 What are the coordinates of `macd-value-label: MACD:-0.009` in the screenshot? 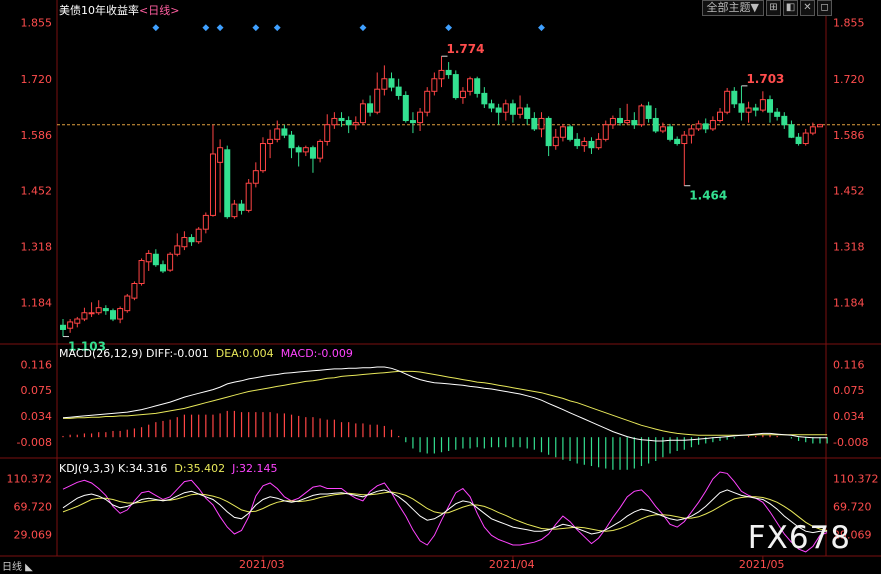 It's located at (316, 353).